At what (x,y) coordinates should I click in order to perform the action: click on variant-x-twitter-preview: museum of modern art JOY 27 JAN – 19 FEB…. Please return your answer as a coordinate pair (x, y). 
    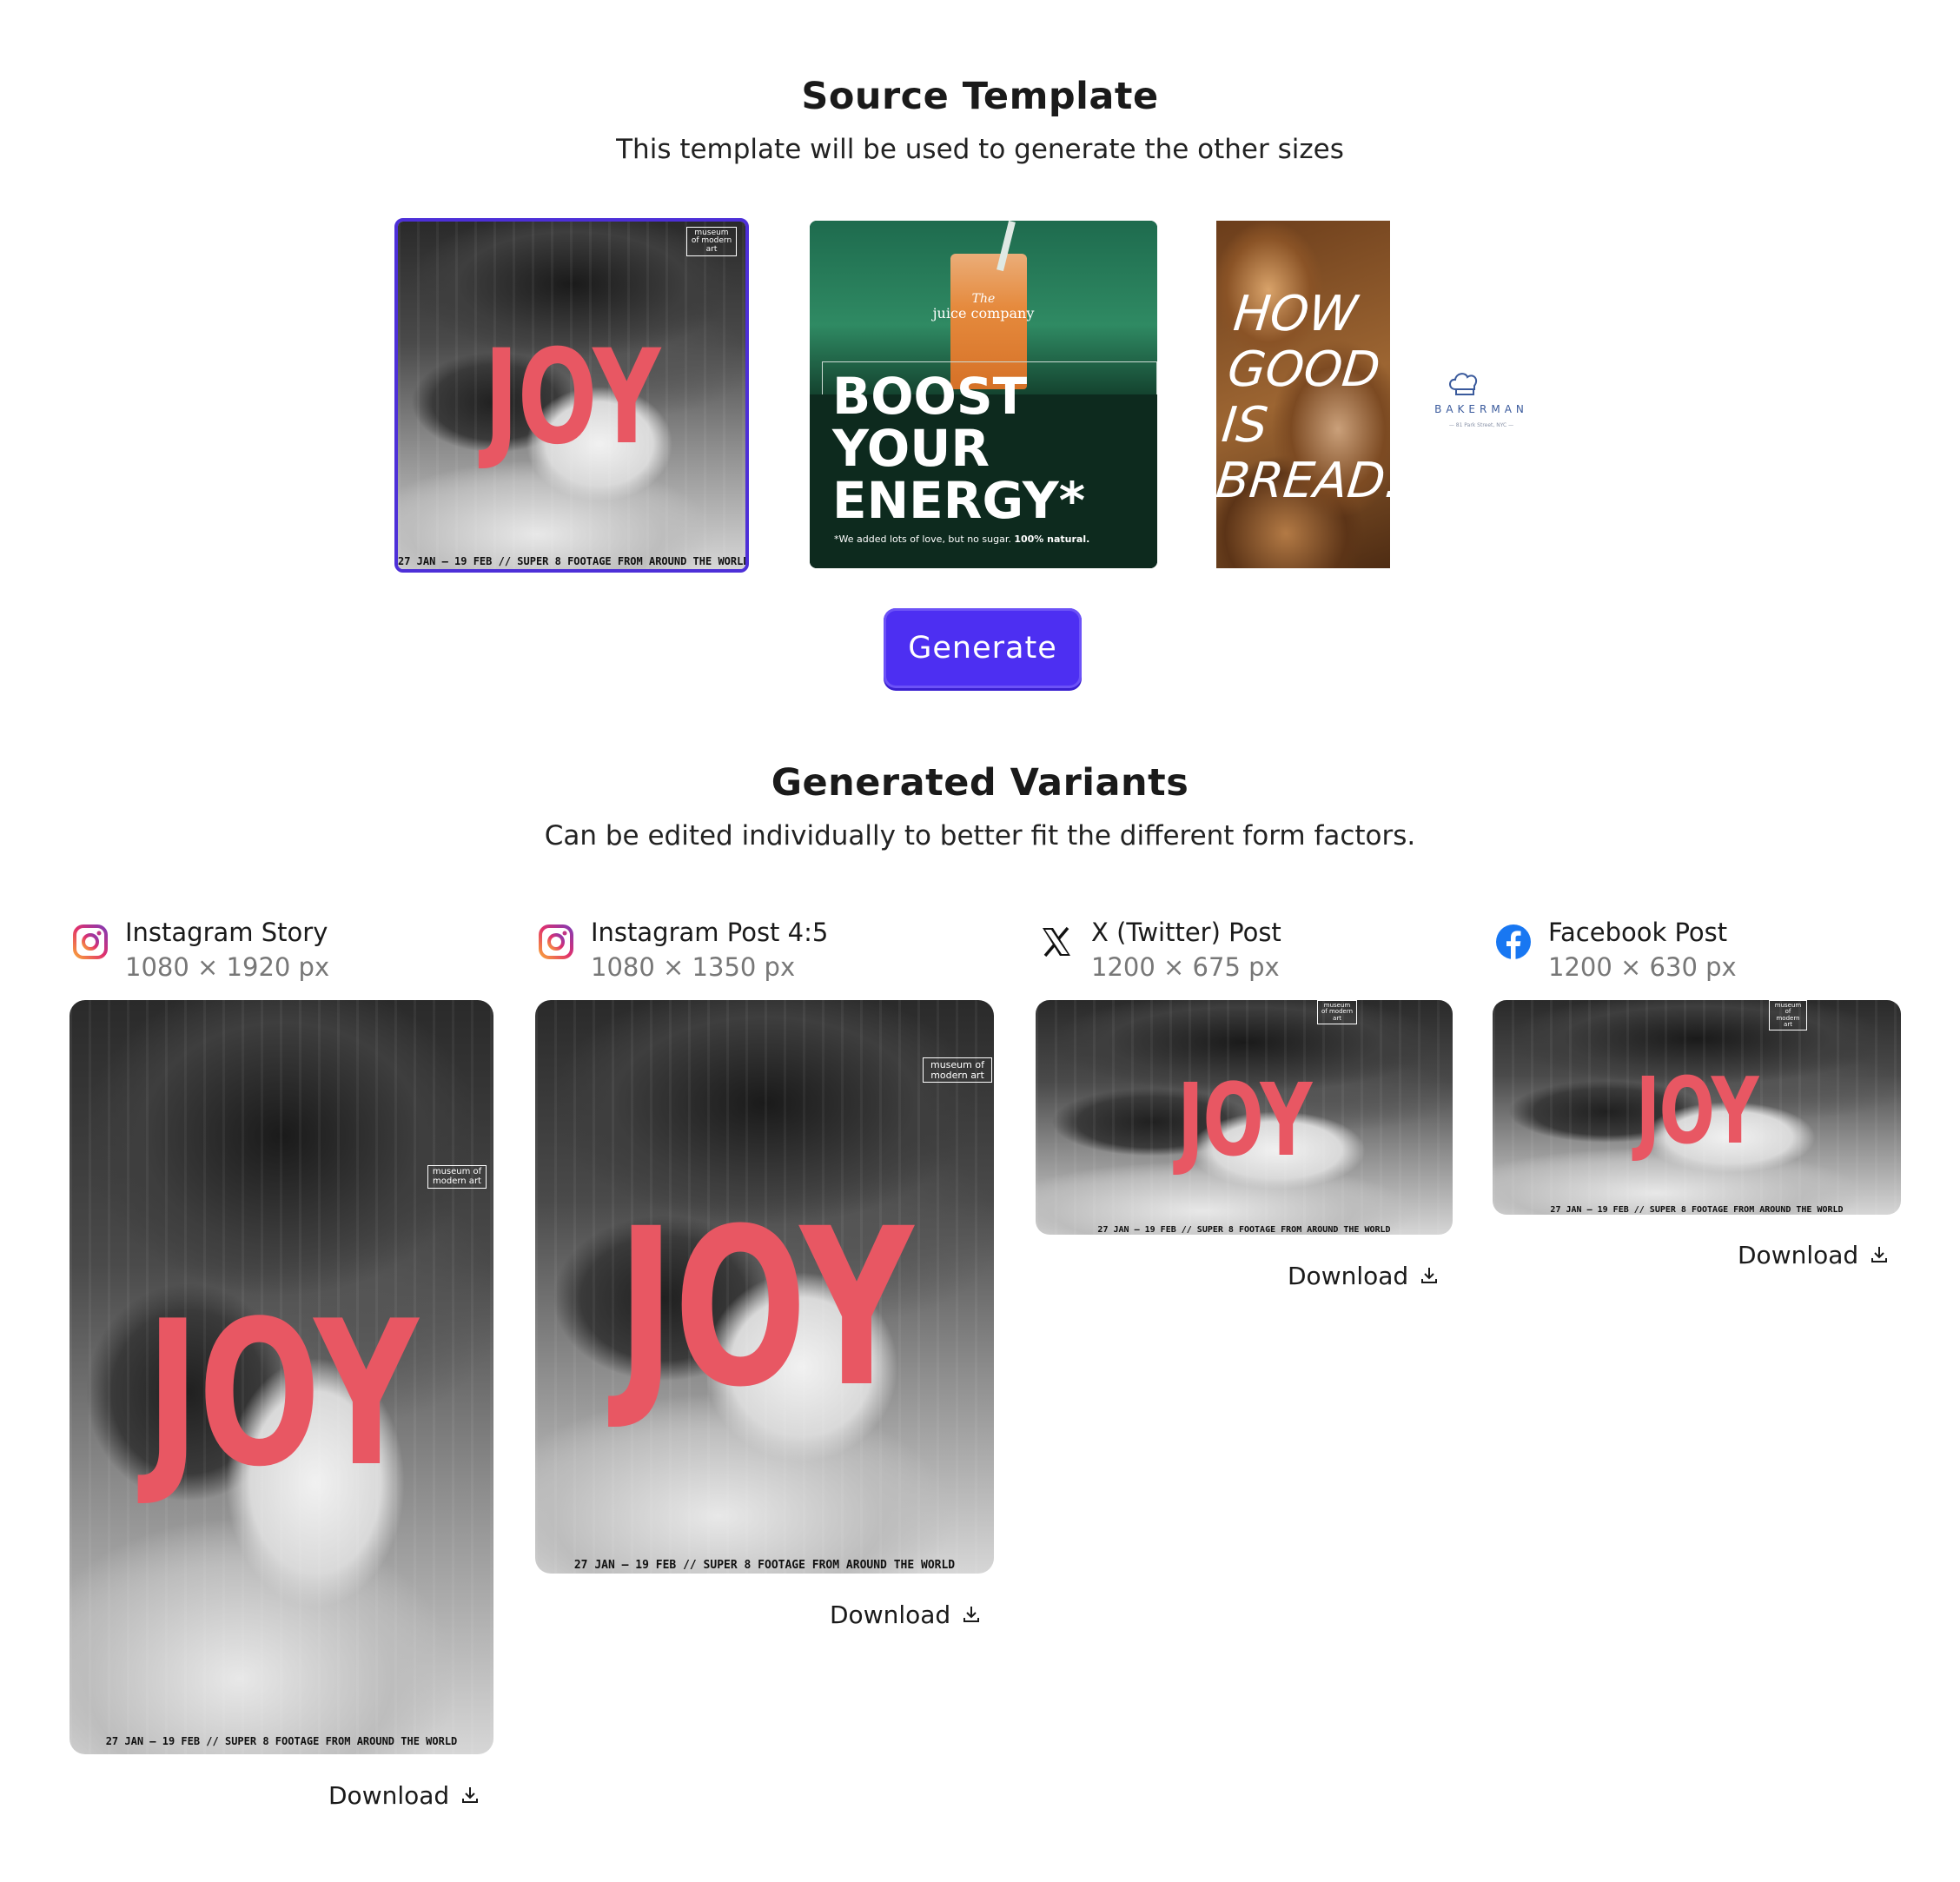
    Looking at the image, I should click on (1244, 1117).